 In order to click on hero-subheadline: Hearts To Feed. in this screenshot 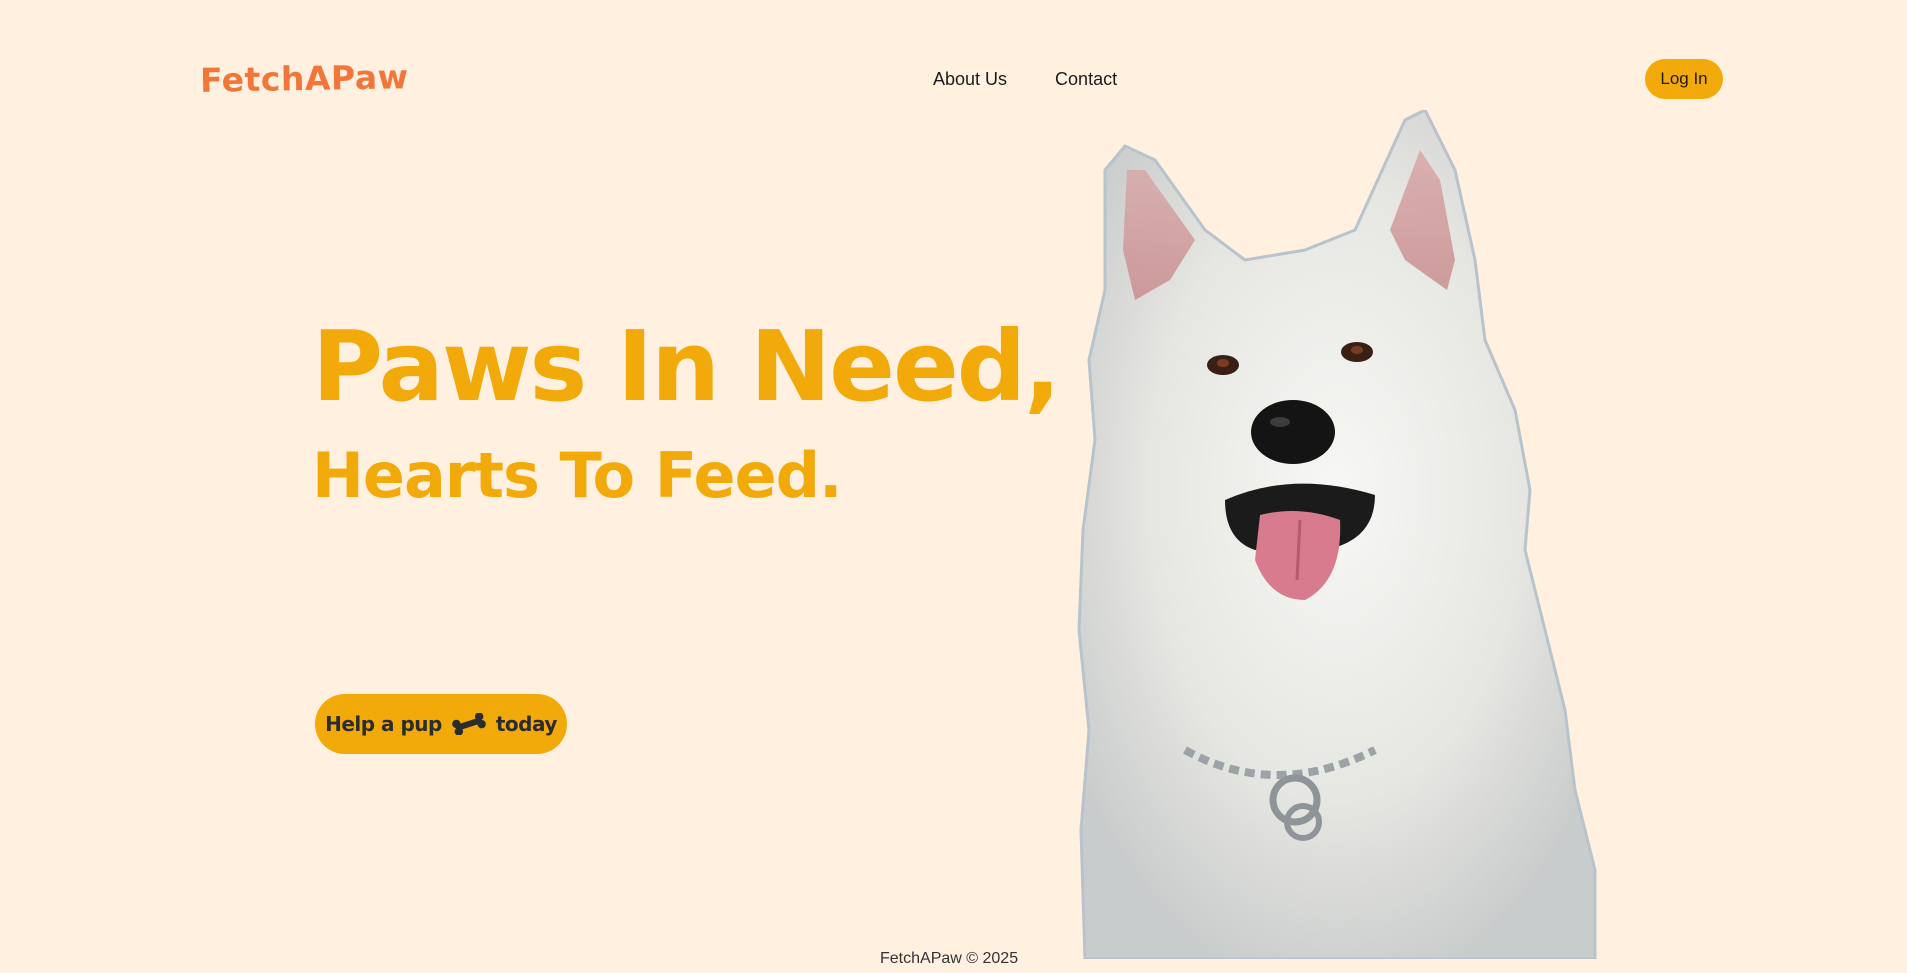, I will do `click(577, 475)`.